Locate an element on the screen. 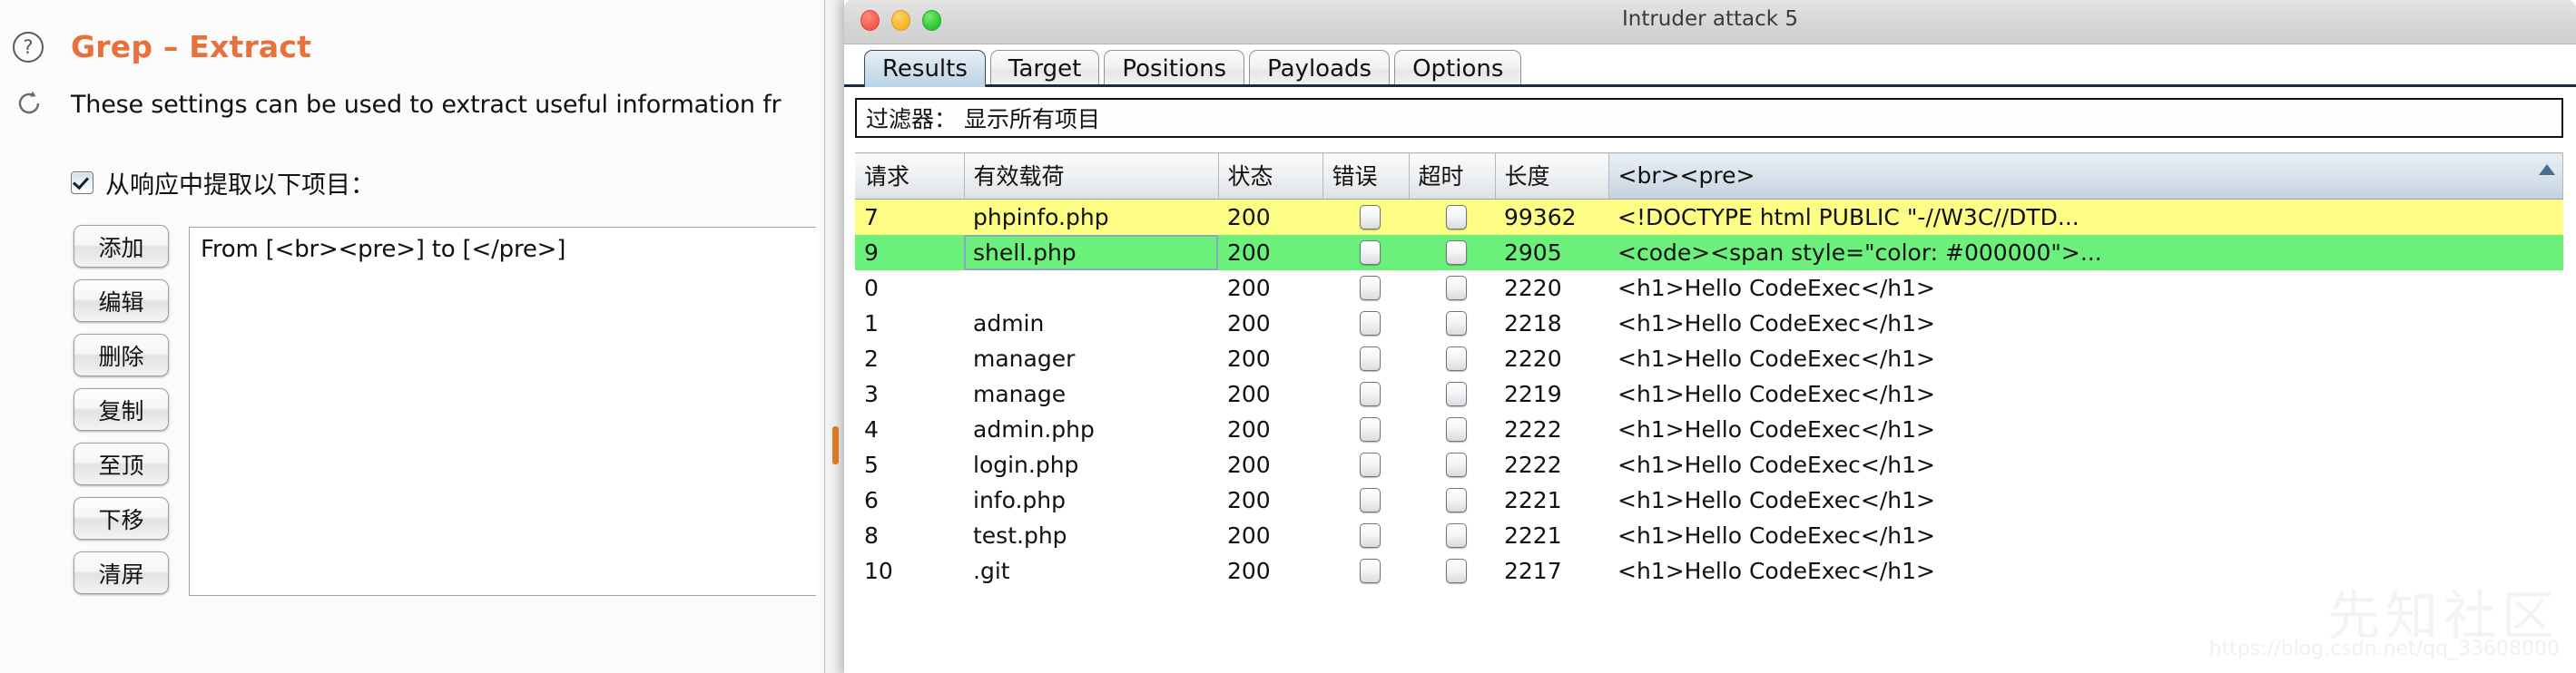 This screenshot has height=673, width=2576. cell-request: 3 is located at coordinates (909, 394).